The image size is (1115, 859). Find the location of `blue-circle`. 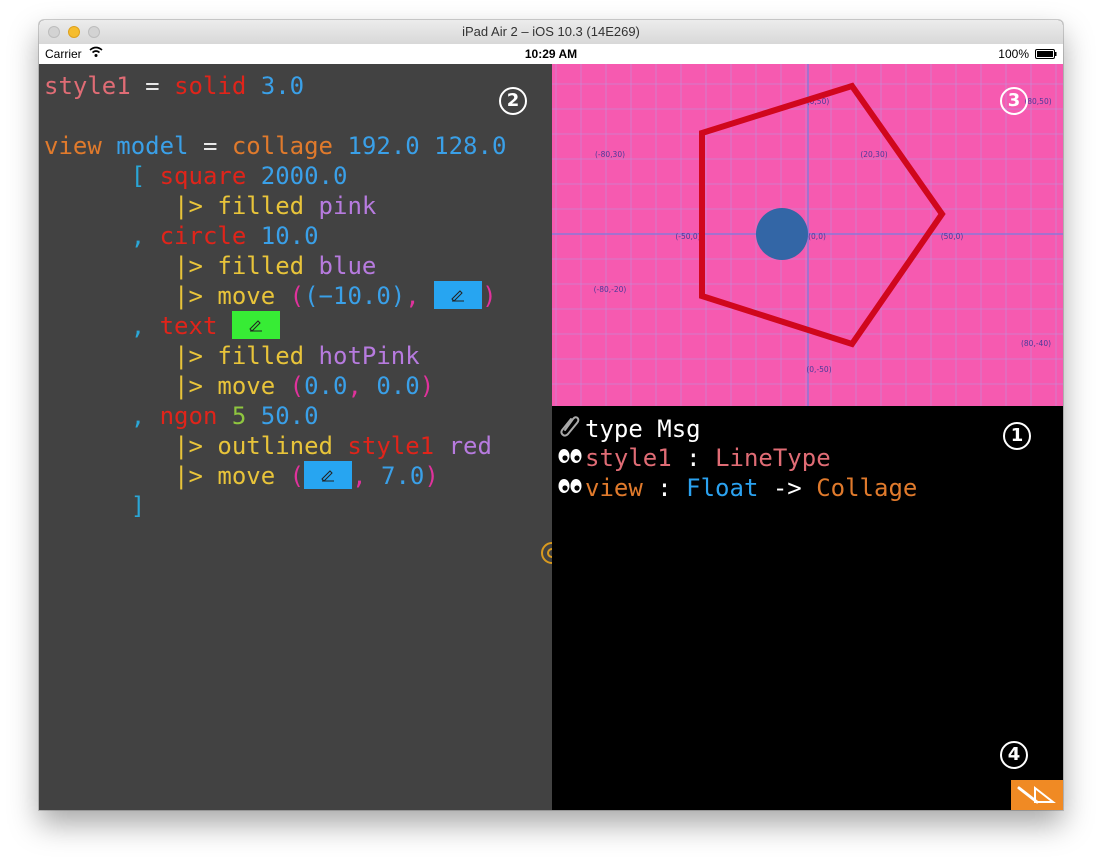

blue-circle is located at coordinates (782, 234).